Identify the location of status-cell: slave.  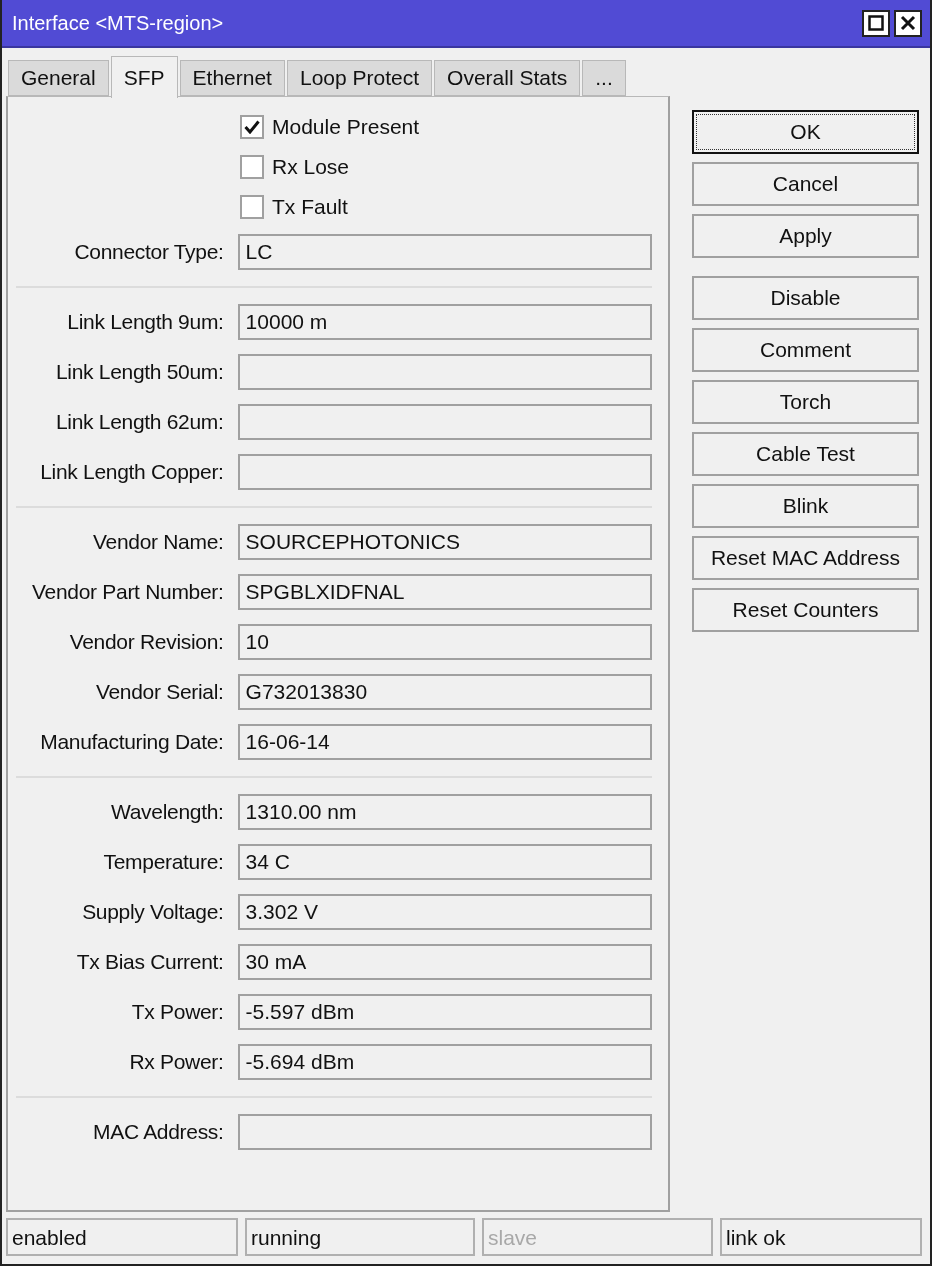
(597, 1237).